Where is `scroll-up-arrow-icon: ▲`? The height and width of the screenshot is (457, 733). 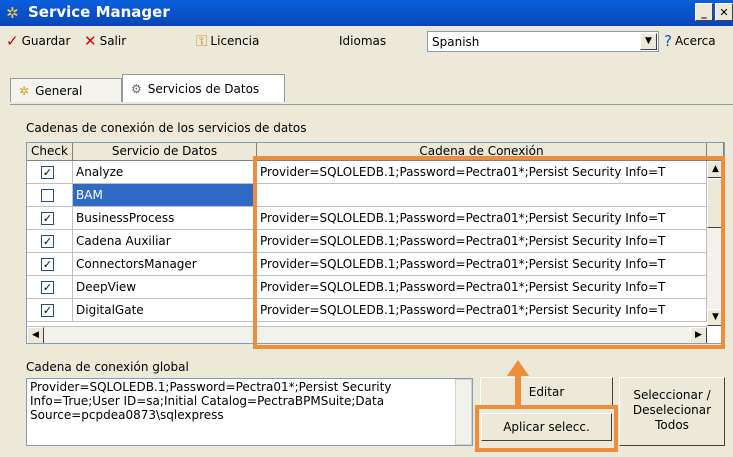 scroll-up-arrow-icon: ▲ is located at coordinates (715, 169).